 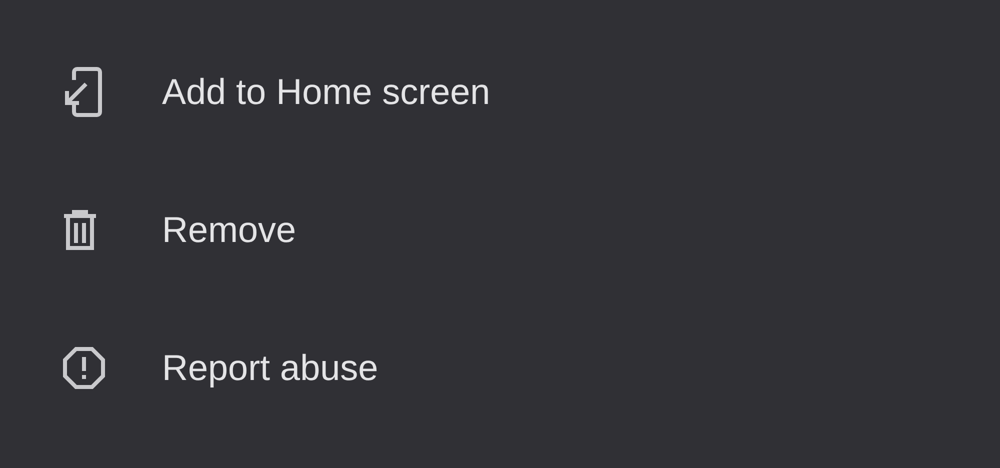 What do you see at coordinates (84, 368) in the screenshot?
I see `warning-icon` at bounding box center [84, 368].